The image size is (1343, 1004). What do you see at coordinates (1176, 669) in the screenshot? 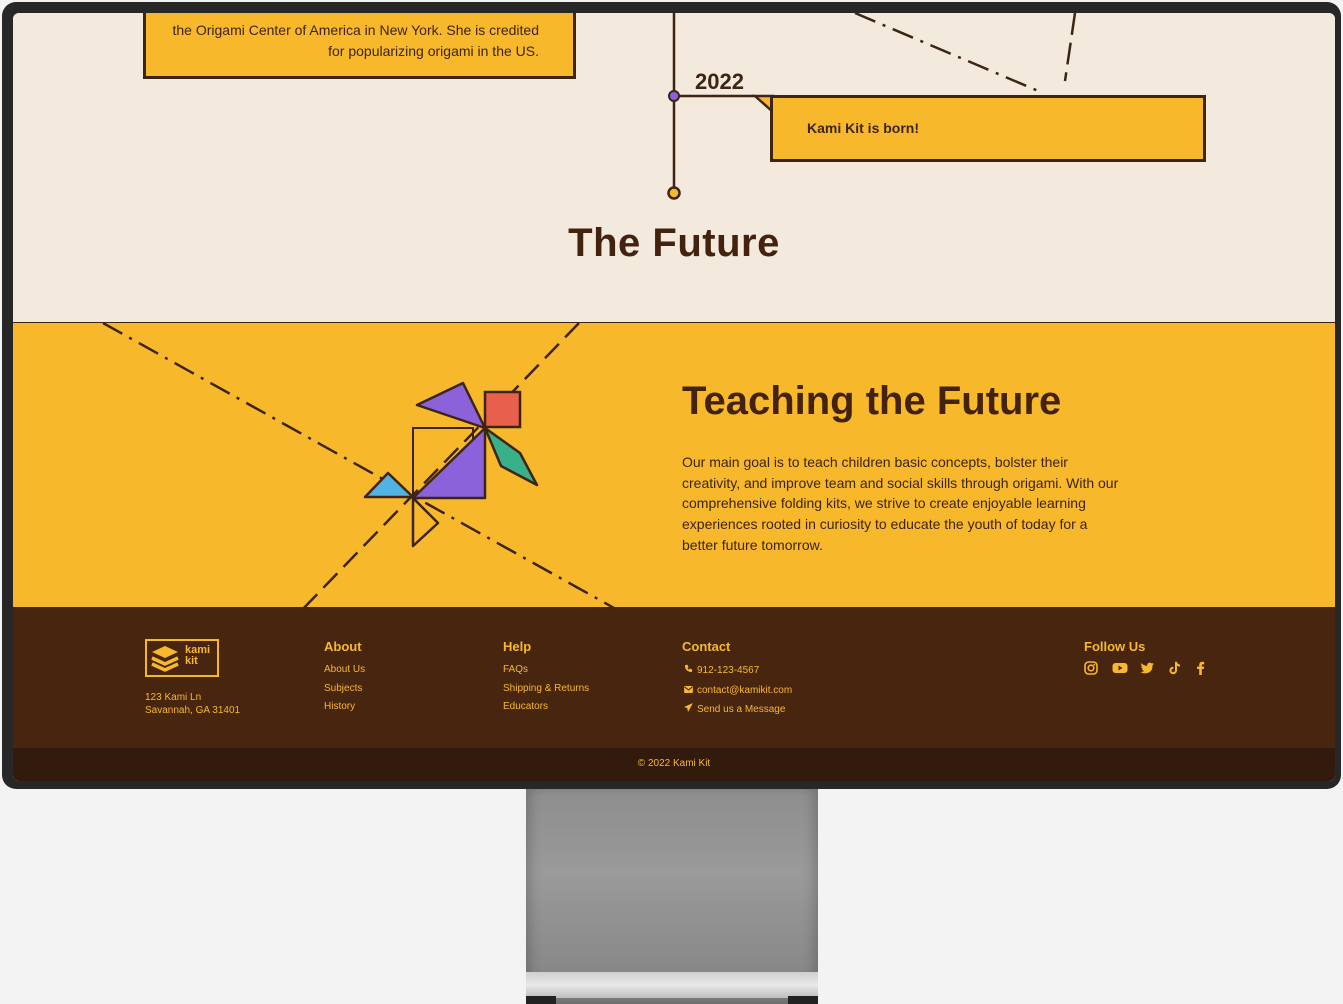
I see `tiktok-icon` at bounding box center [1176, 669].